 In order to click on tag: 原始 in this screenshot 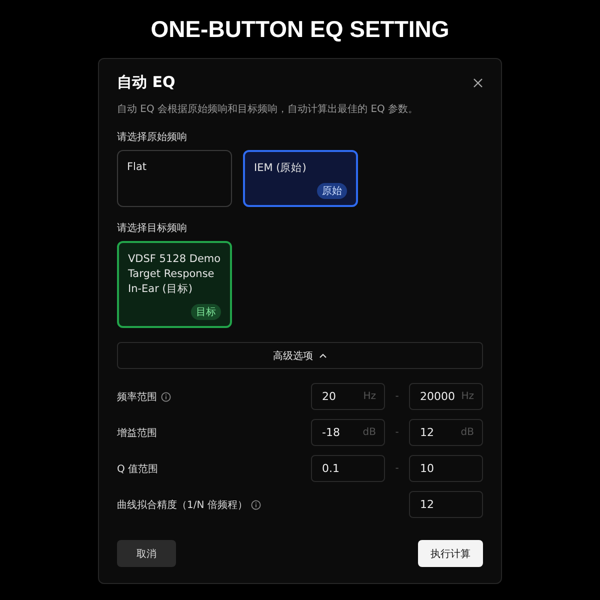, I will do `click(332, 191)`.